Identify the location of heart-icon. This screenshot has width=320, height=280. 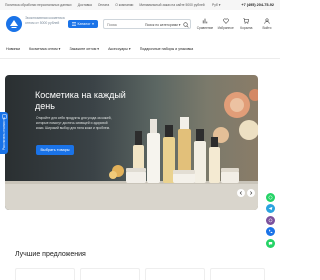
(225, 21).